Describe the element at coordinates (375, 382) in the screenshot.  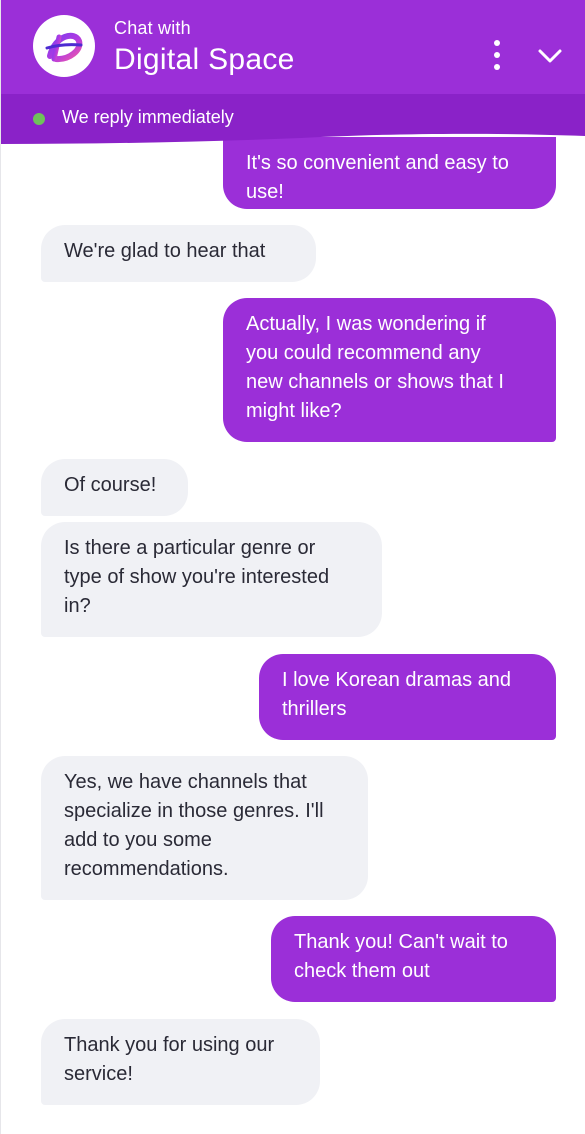
I see `message-line: new channels or shows that I` at that location.